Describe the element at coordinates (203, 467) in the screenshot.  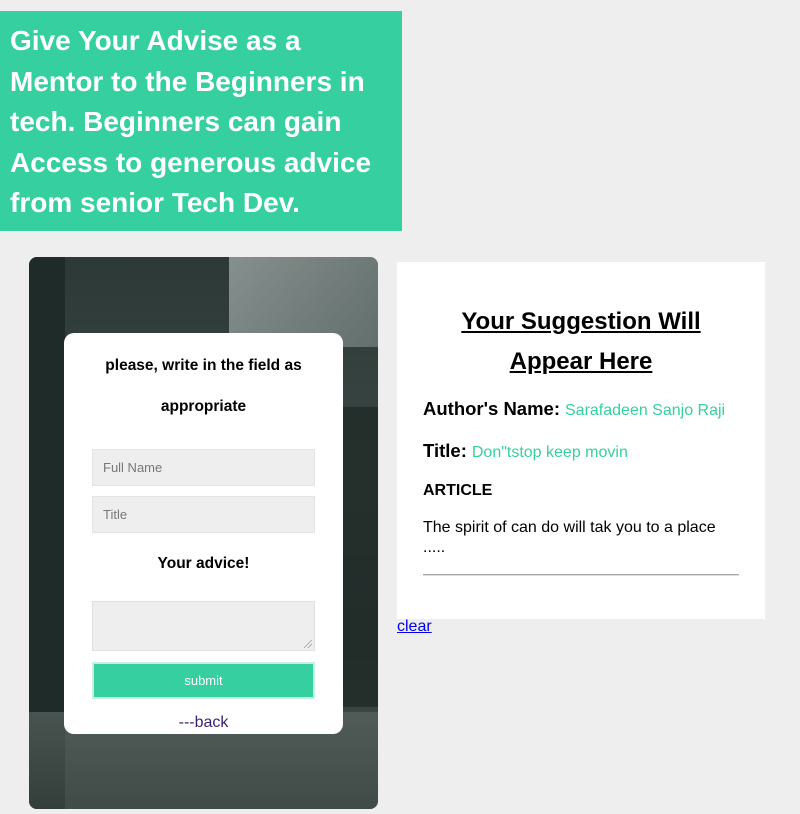
I see `full-name-input: Full Name` at that location.